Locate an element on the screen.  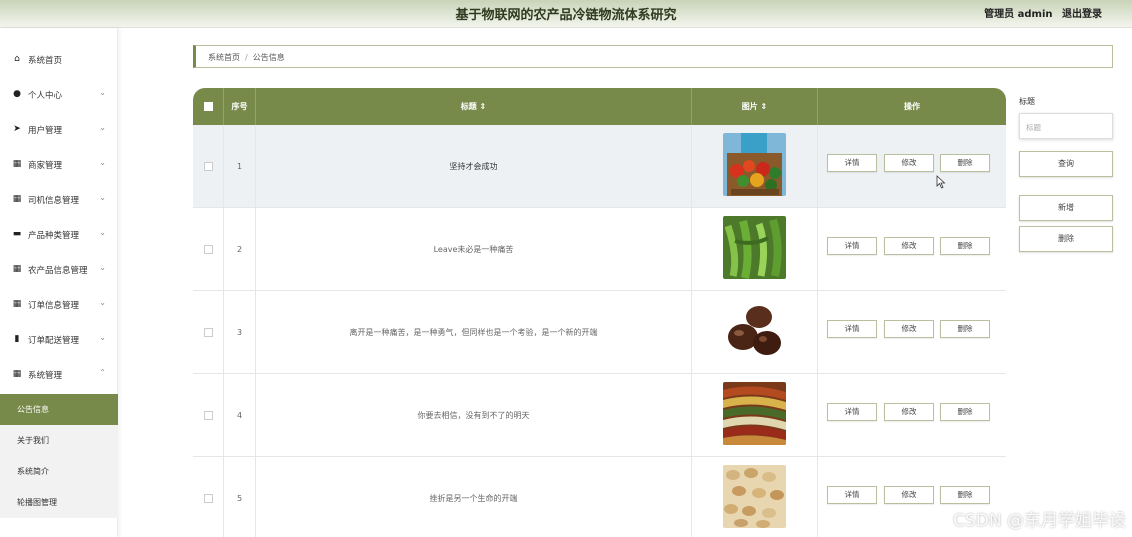
sidebar-item-label: 产品种类管理 is located at coordinates (54, 236).